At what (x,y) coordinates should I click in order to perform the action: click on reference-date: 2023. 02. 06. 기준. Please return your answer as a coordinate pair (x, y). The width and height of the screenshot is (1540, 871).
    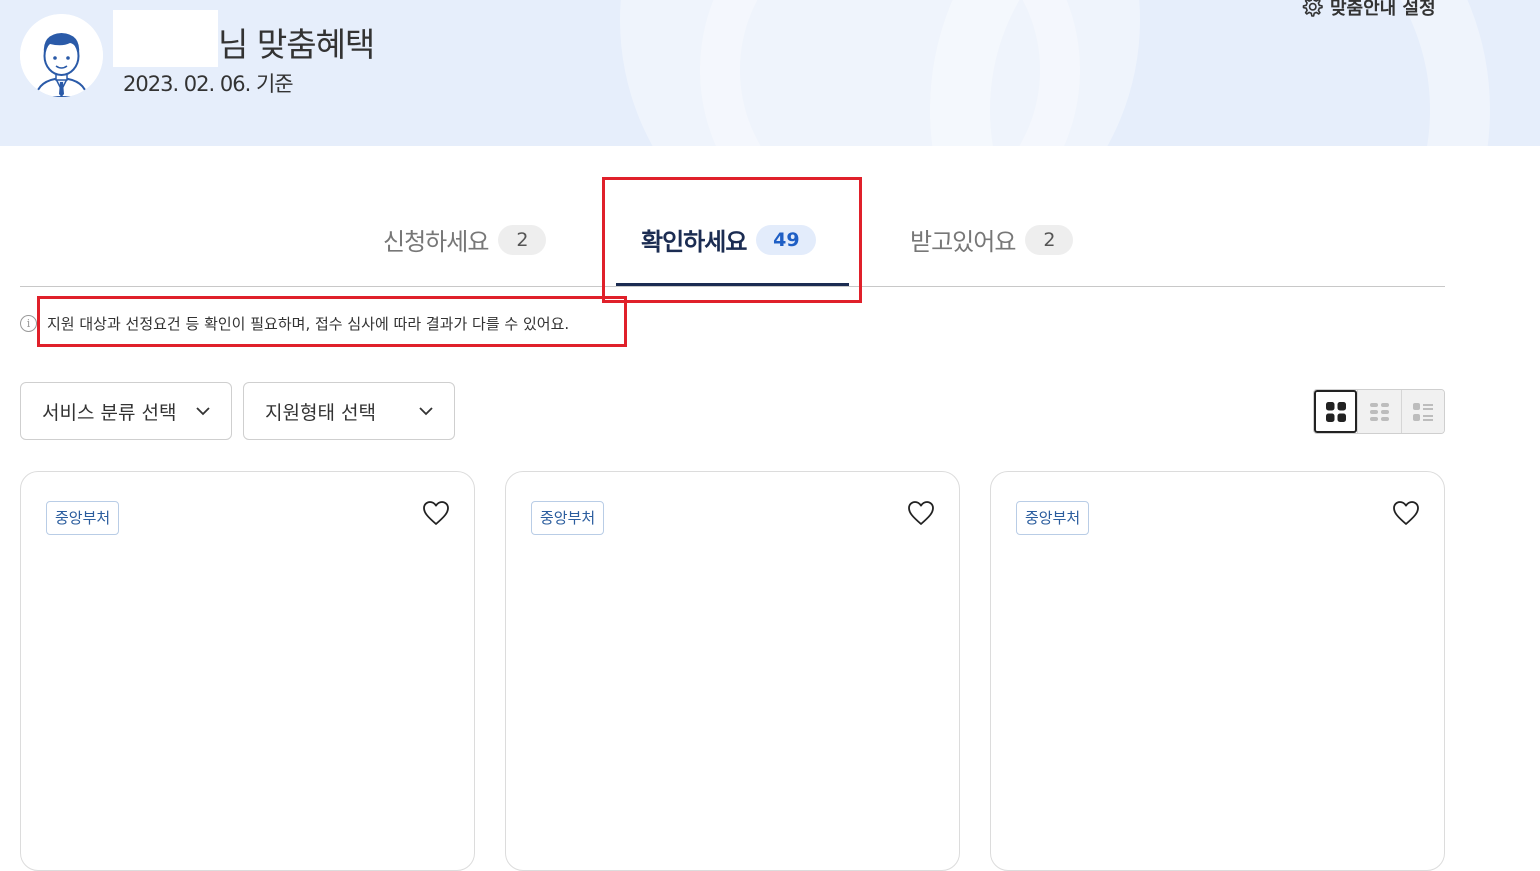
    Looking at the image, I should click on (208, 84).